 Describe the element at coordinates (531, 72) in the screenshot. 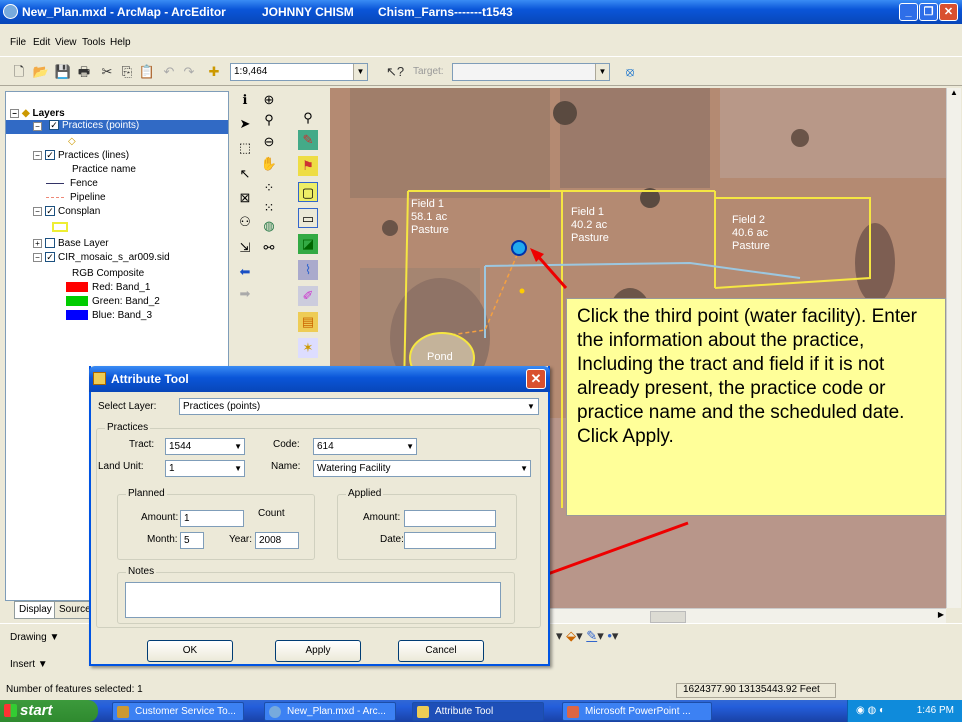

I see `target-combo: ▼` at that location.